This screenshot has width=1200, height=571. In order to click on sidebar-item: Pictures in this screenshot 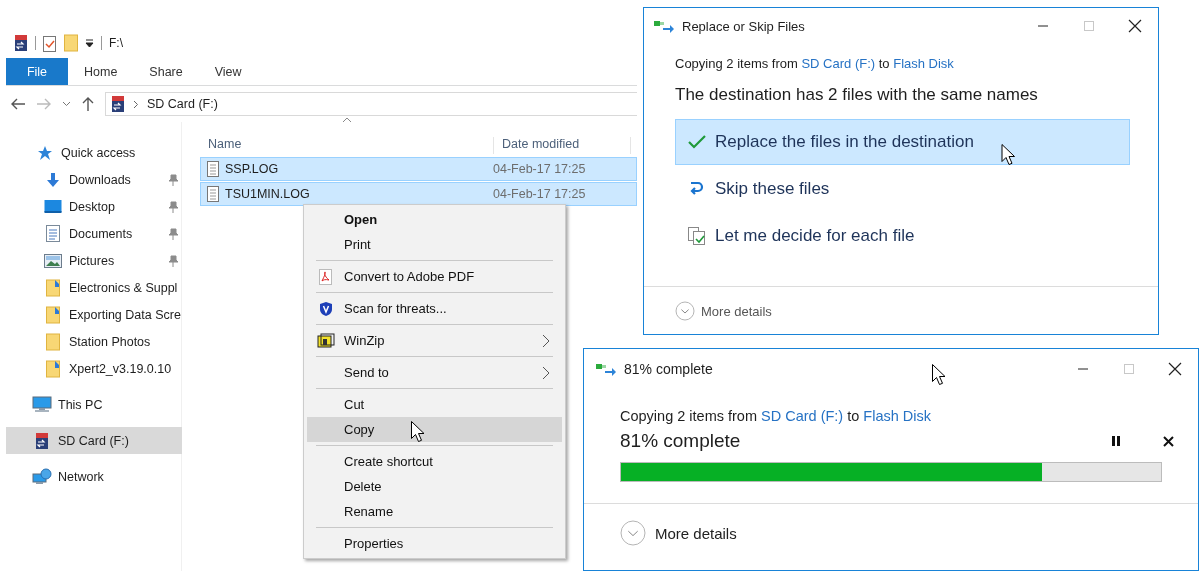, I will do `click(94, 260)`.